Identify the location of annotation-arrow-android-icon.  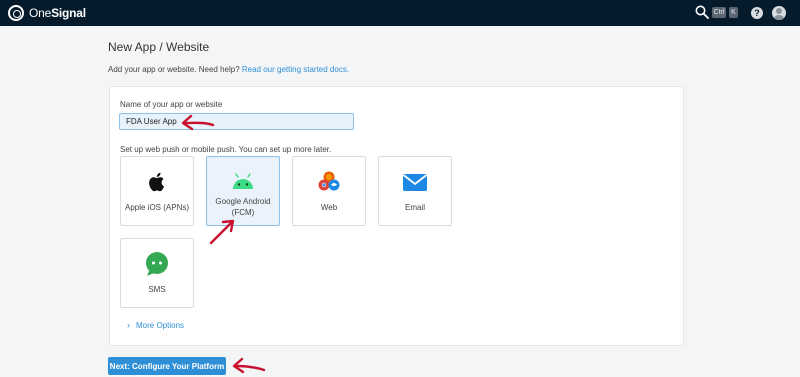
(222, 232).